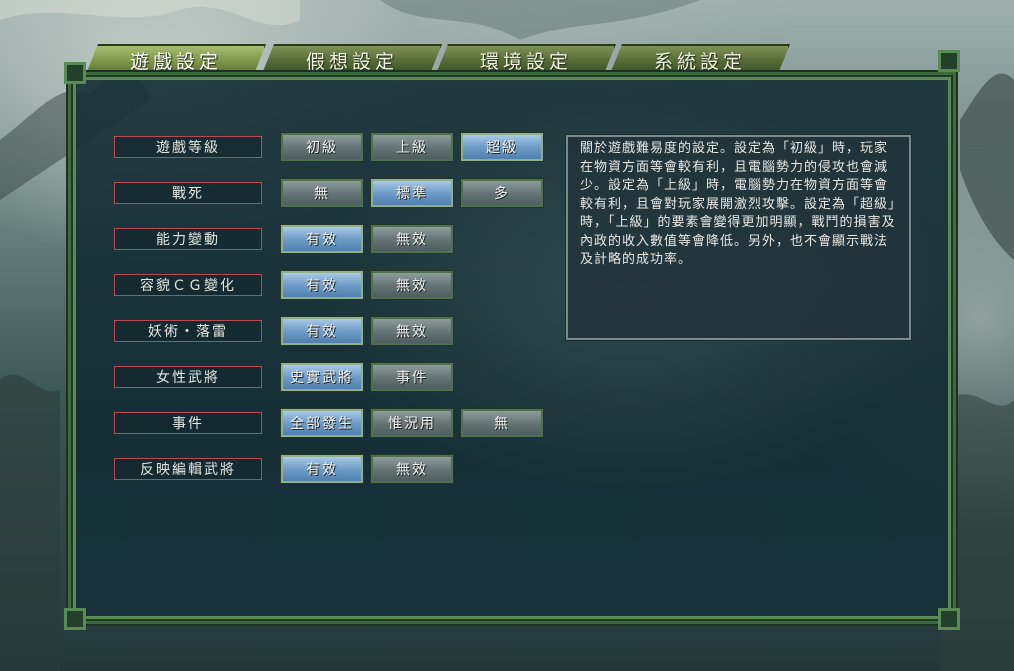 Image resolution: width=1014 pixels, height=671 pixels. I want to click on setting-label-events: 事件, so click(188, 423).